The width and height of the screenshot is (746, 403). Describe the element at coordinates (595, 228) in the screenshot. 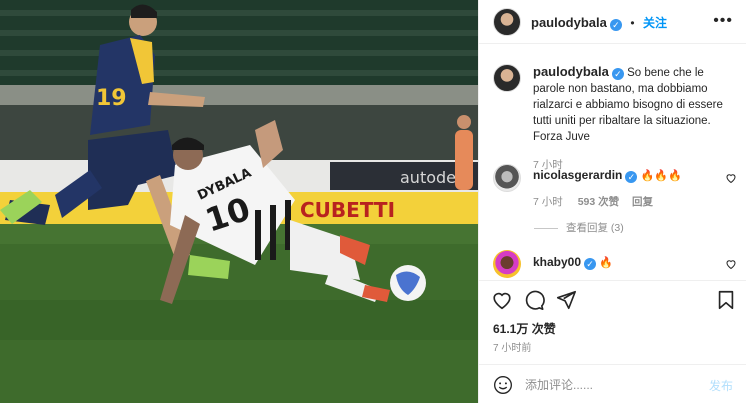

I see `view-replies-label: 查看回复 (3)` at that location.